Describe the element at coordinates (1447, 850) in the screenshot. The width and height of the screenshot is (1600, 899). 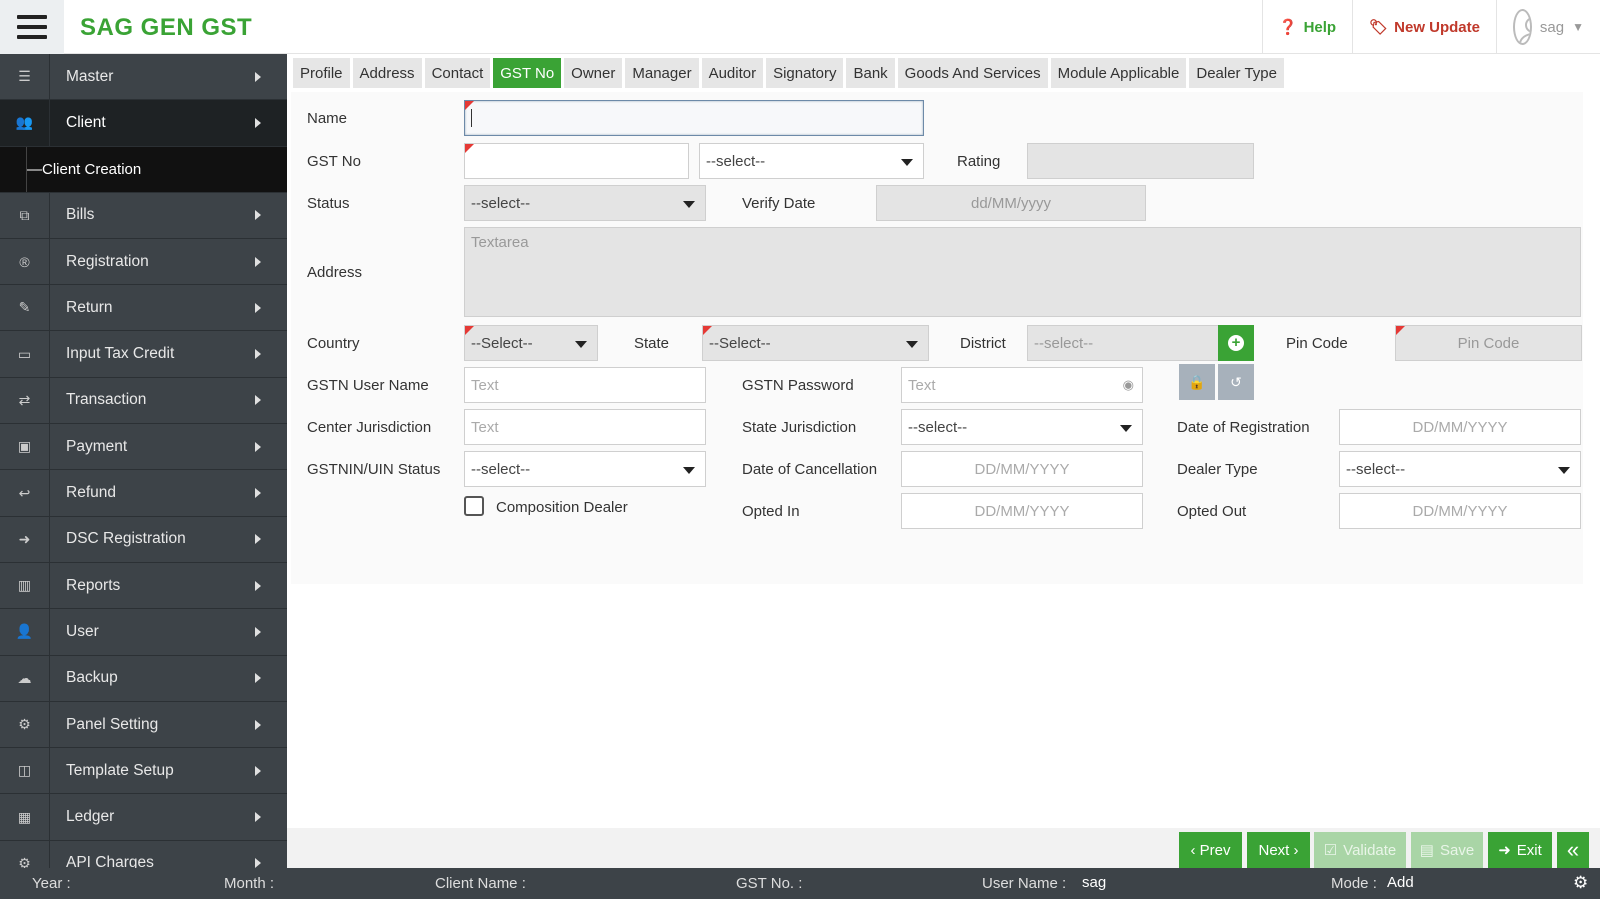
I see `save-button: ▤ Save` at that location.